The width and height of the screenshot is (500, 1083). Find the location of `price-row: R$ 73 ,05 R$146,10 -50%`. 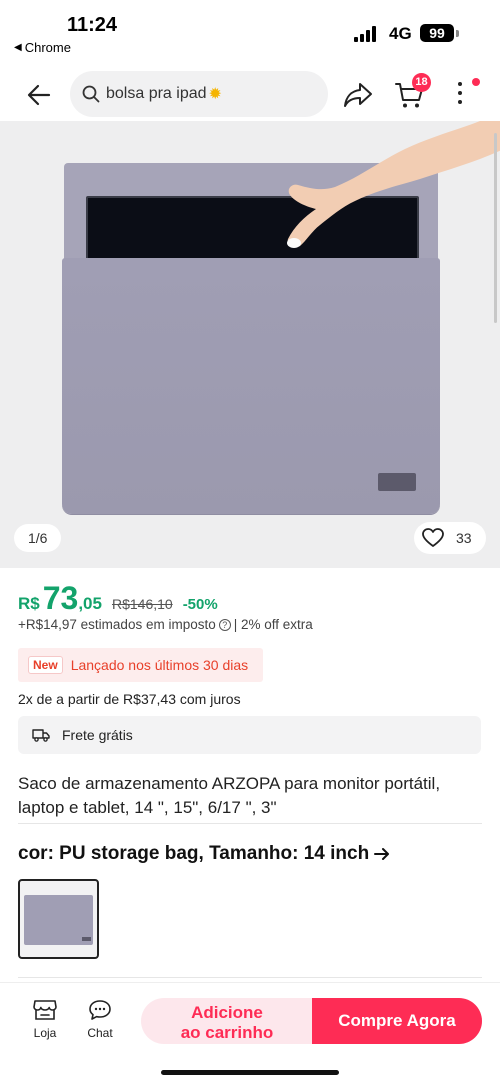

price-row: R$ 73 ,05 R$146,10 -50% is located at coordinates (118, 598).